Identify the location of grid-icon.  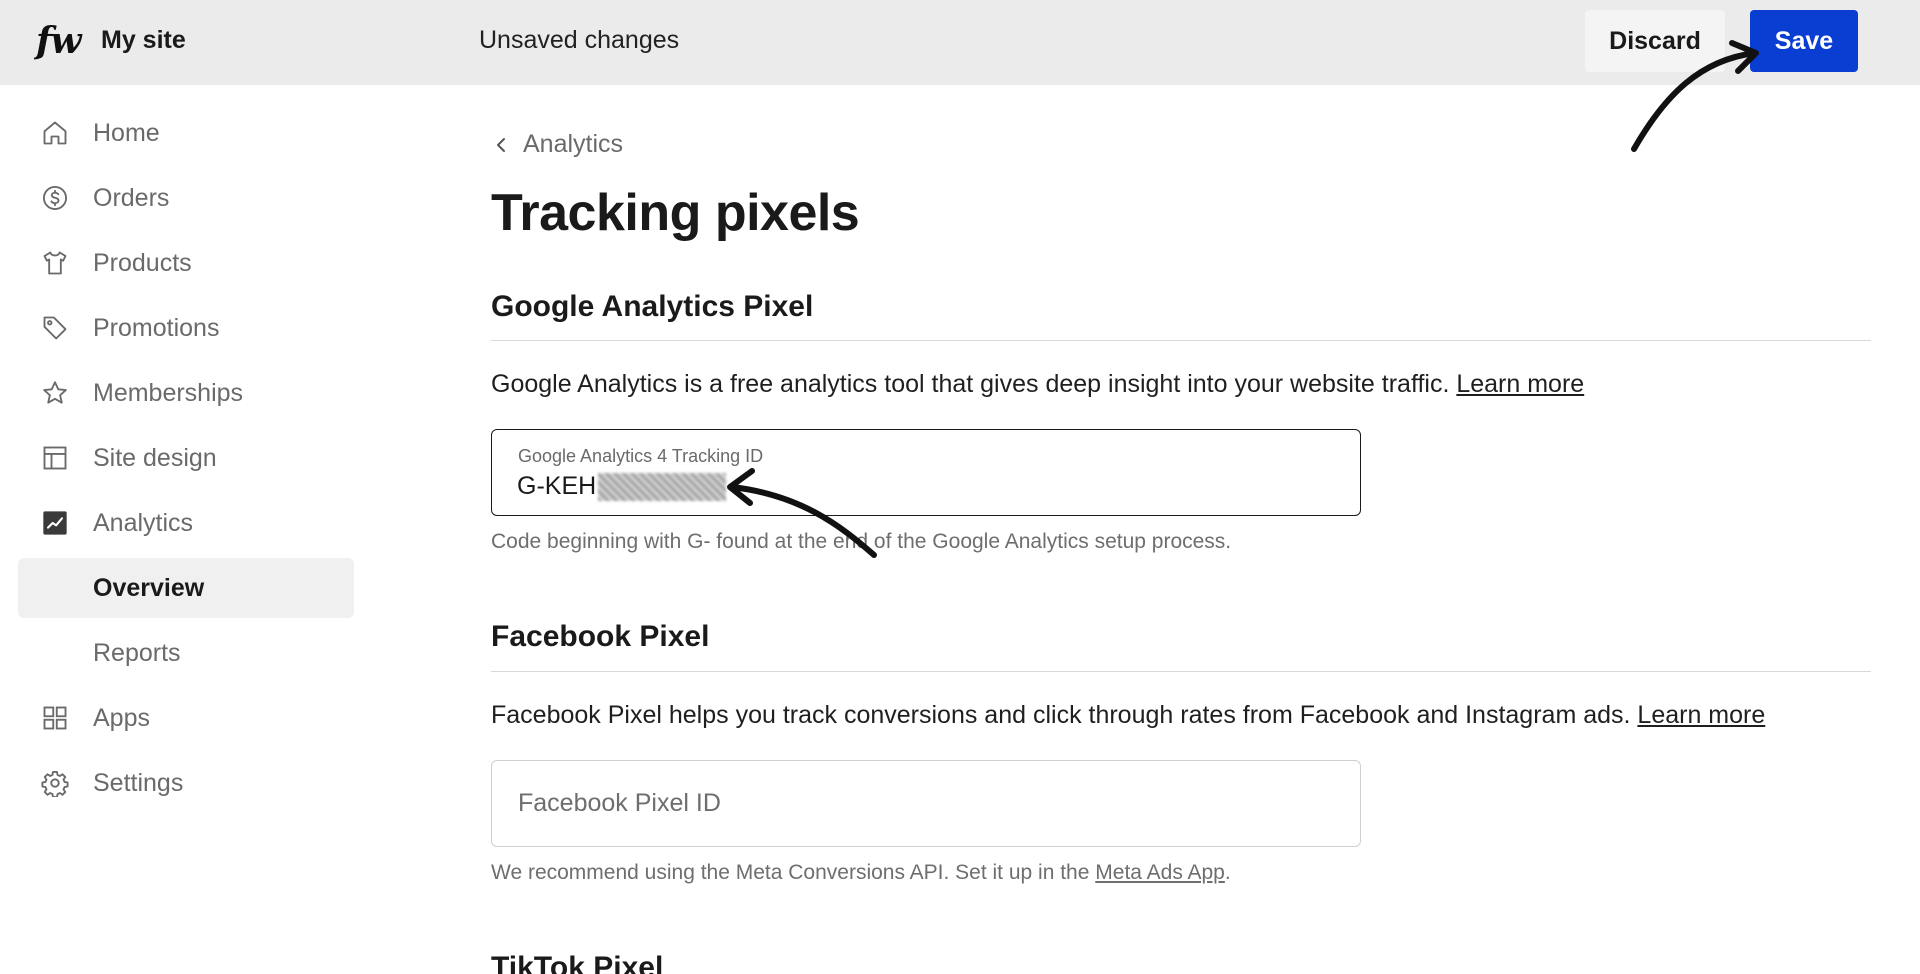
(55, 718).